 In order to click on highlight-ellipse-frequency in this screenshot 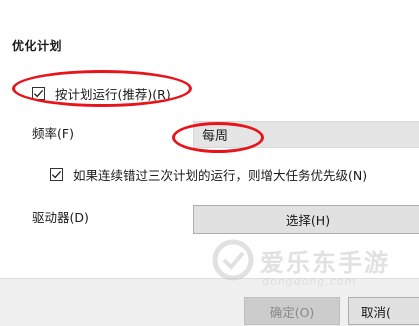, I will do `click(218, 137)`.